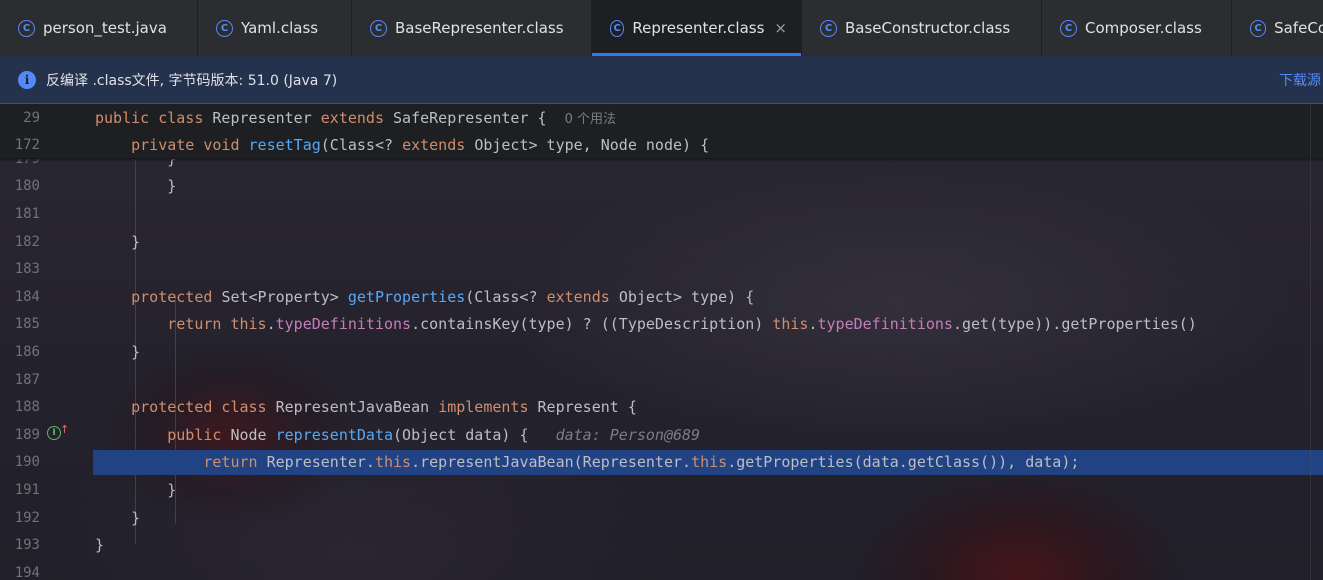  Describe the element at coordinates (54, 433) in the screenshot. I see `implements-method-icon: I` at that location.